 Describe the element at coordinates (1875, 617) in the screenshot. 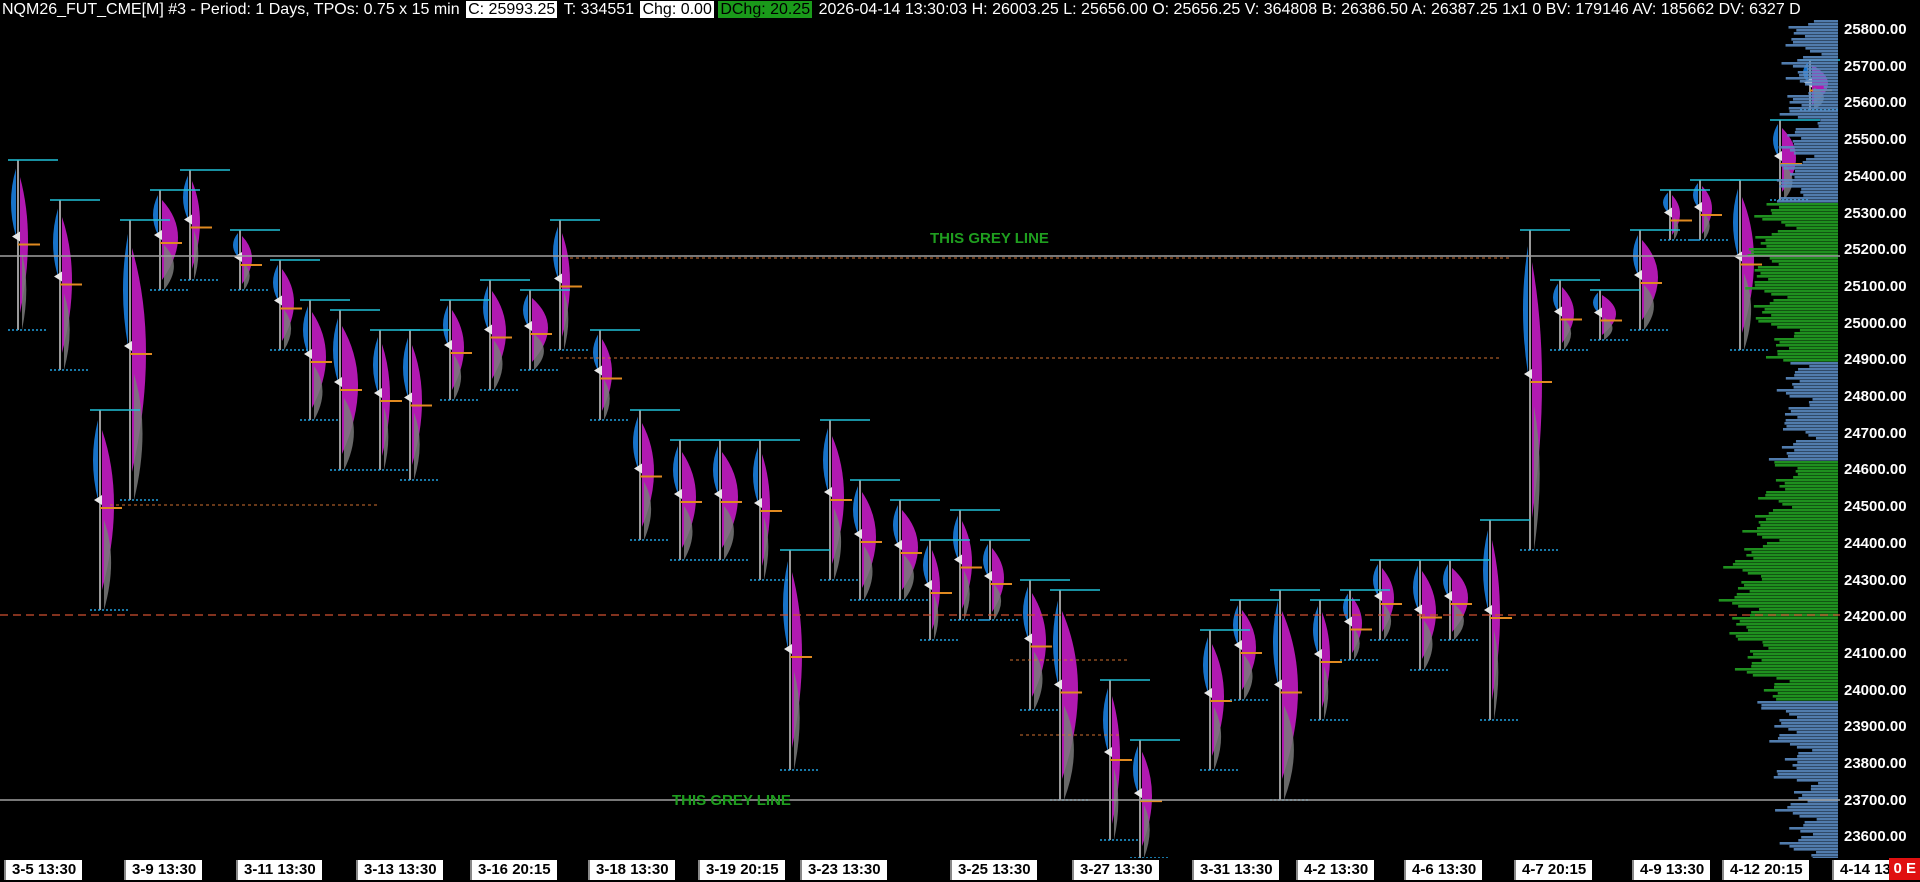

I see `price-label: 24200.00` at that location.